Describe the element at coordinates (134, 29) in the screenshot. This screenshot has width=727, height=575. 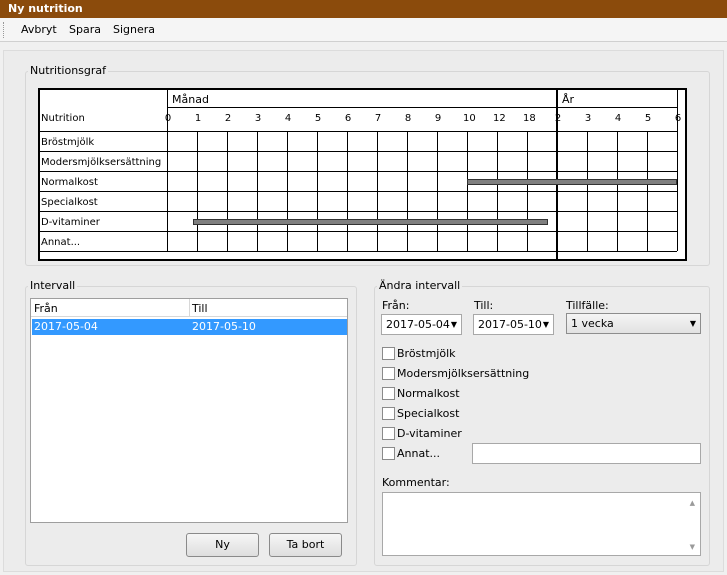
I see `sign-menu-item: Signera` at that location.